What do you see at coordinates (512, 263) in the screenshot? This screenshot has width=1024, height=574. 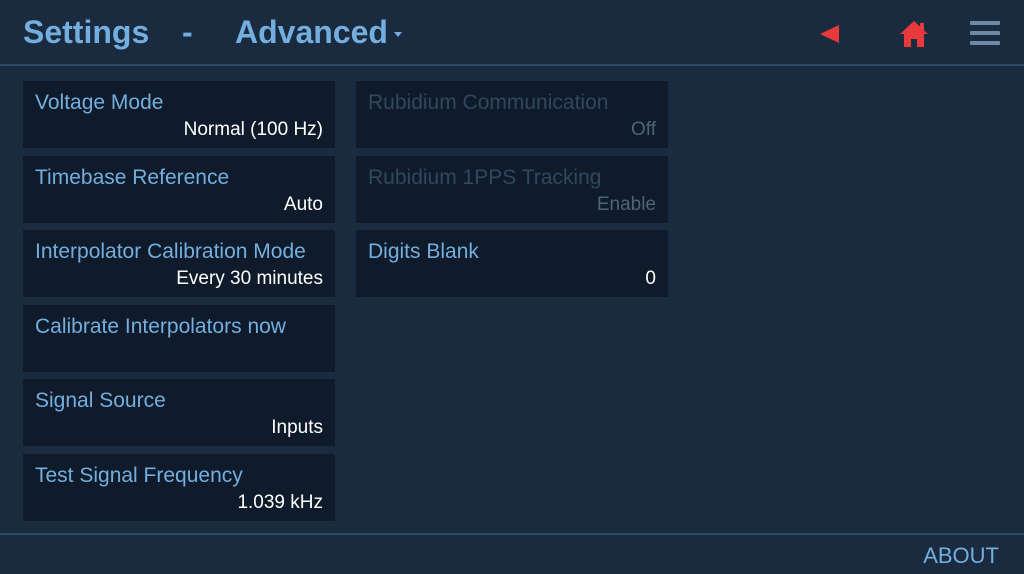 I see `setting-digits-blank: Digits Blank 0` at bounding box center [512, 263].